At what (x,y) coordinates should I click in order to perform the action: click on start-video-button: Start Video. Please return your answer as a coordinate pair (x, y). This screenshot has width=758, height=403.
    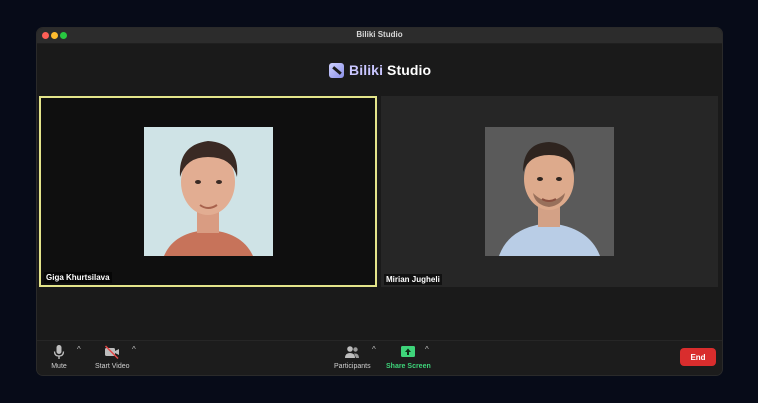
    Looking at the image, I should click on (112, 357).